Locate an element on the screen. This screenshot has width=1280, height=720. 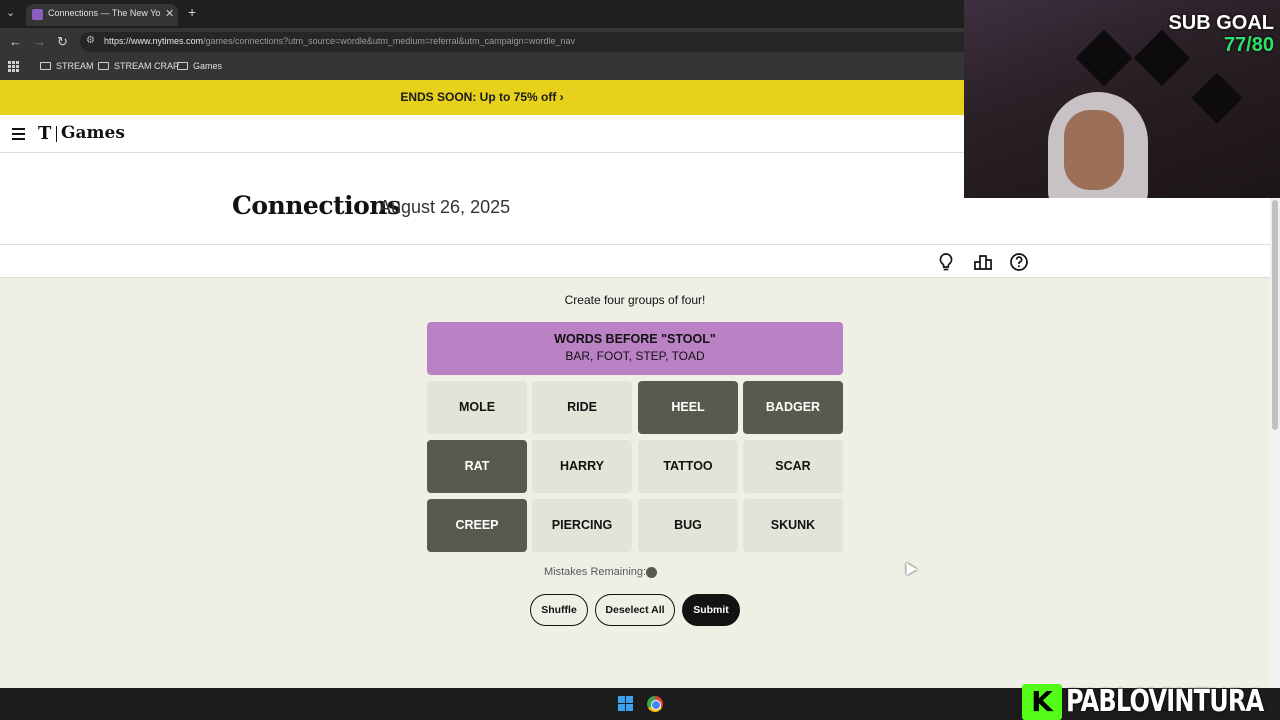
tab-title: Connections — The New York Ti is located at coordinates (104, 13).